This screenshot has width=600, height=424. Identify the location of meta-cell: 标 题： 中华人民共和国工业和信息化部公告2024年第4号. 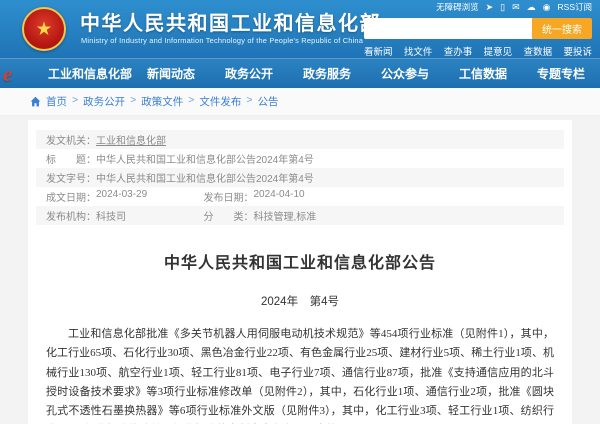
(180, 158).